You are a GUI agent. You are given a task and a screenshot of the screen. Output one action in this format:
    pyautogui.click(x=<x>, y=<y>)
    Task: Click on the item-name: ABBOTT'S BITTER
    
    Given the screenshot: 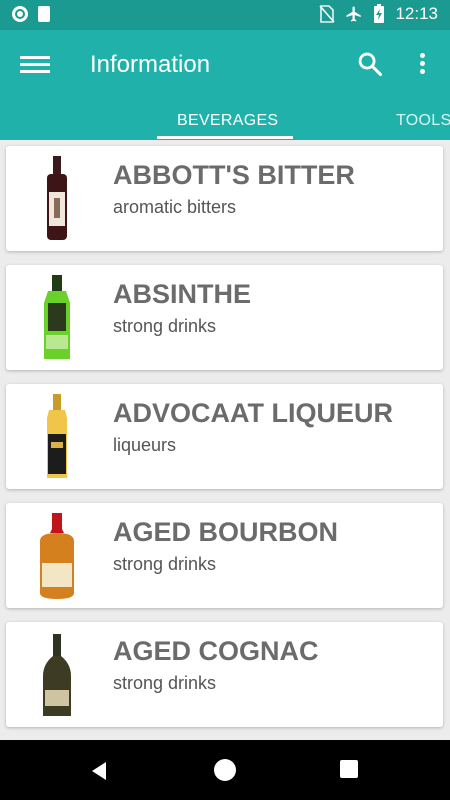 What is the action you would take?
    pyautogui.click(x=234, y=175)
    